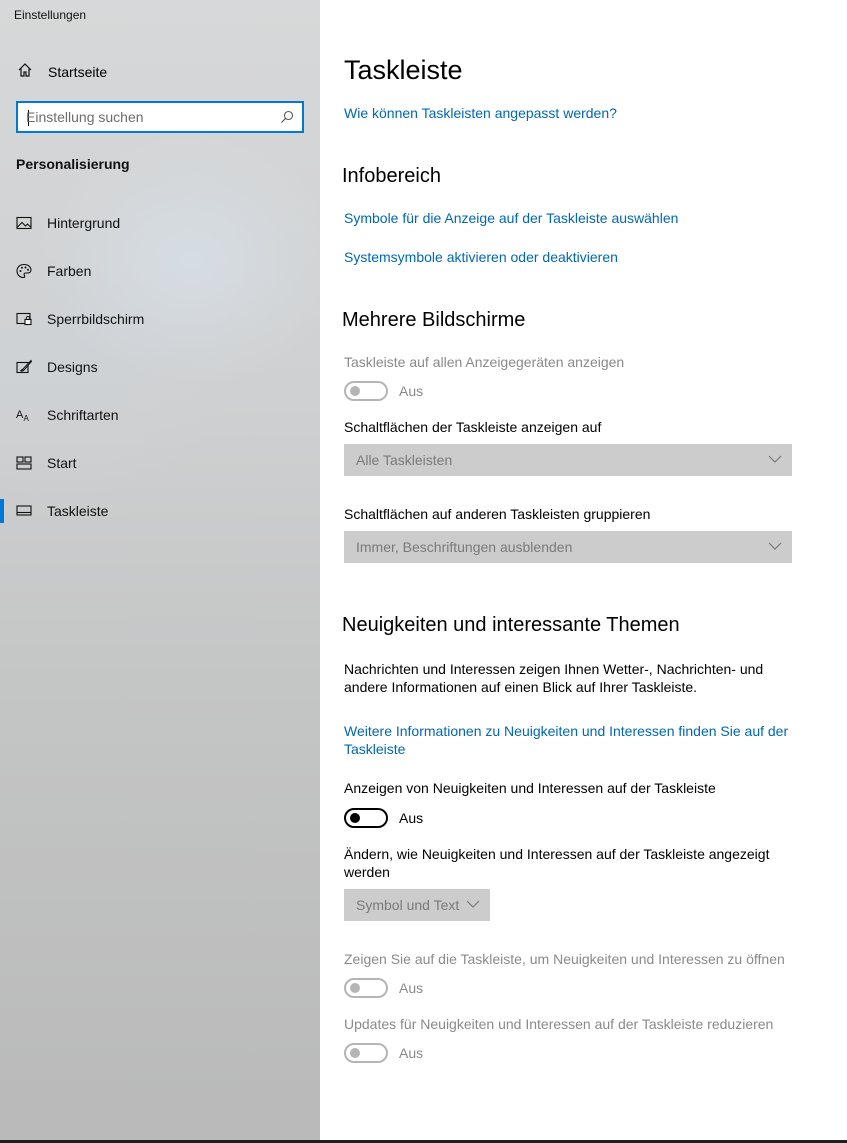  Describe the element at coordinates (78, 511) in the screenshot. I see `sidebar-item-label: Taskleiste` at that location.